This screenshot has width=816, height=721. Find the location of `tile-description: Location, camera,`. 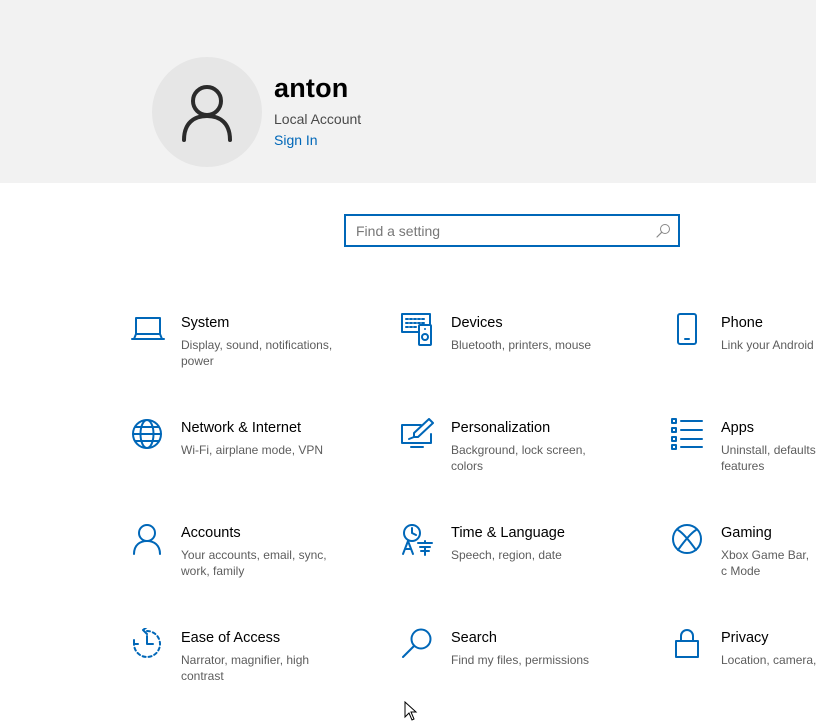

tile-description: Location, camera, is located at coordinates (768, 660).